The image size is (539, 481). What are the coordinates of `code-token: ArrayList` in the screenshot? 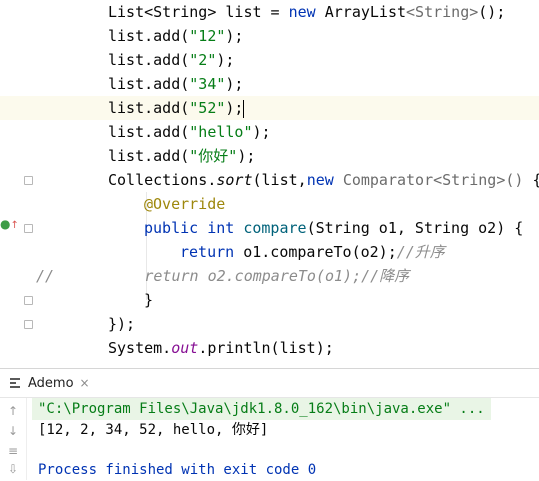 It's located at (365, 12).